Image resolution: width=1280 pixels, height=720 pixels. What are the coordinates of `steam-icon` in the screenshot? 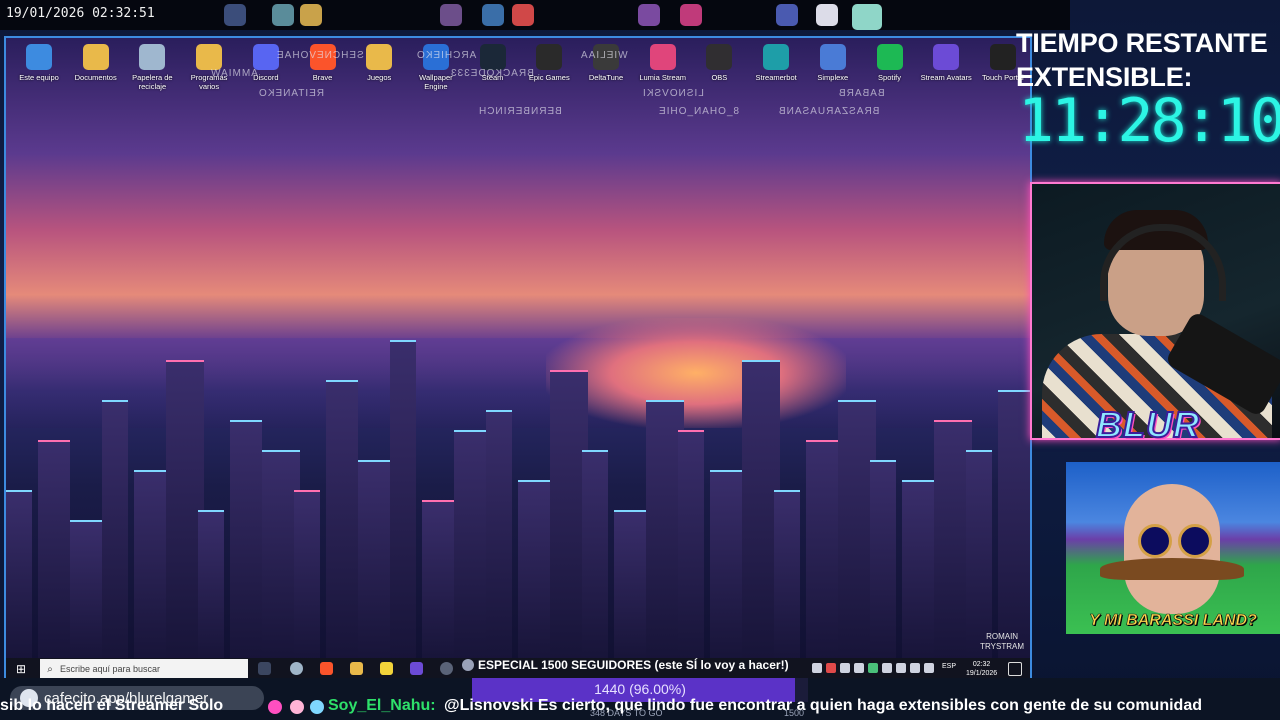 It's located at (492, 57).